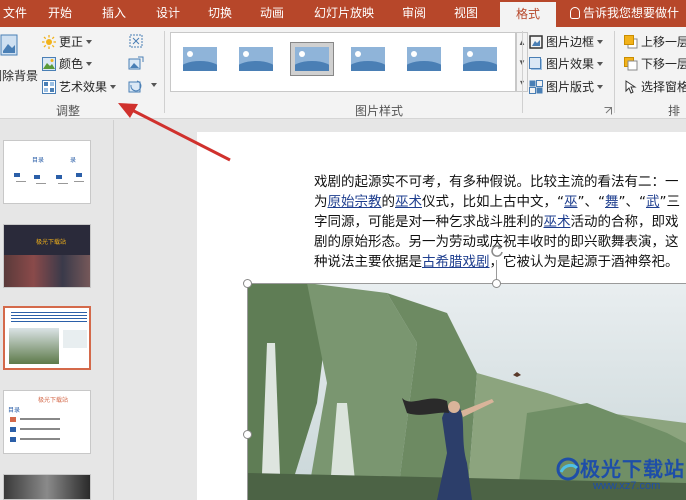 This screenshot has width=686, height=500. What do you see at coordinates (136, 41) in the screenshot?
I see `compress-pictures-icon` at bounding box center [136, 41].